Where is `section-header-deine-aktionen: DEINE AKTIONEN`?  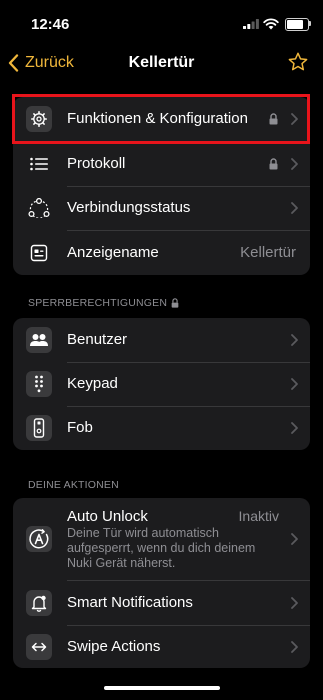
section-header-deine-aktionen: DEINE AKTIONEN is located at coordinates (73, 485).